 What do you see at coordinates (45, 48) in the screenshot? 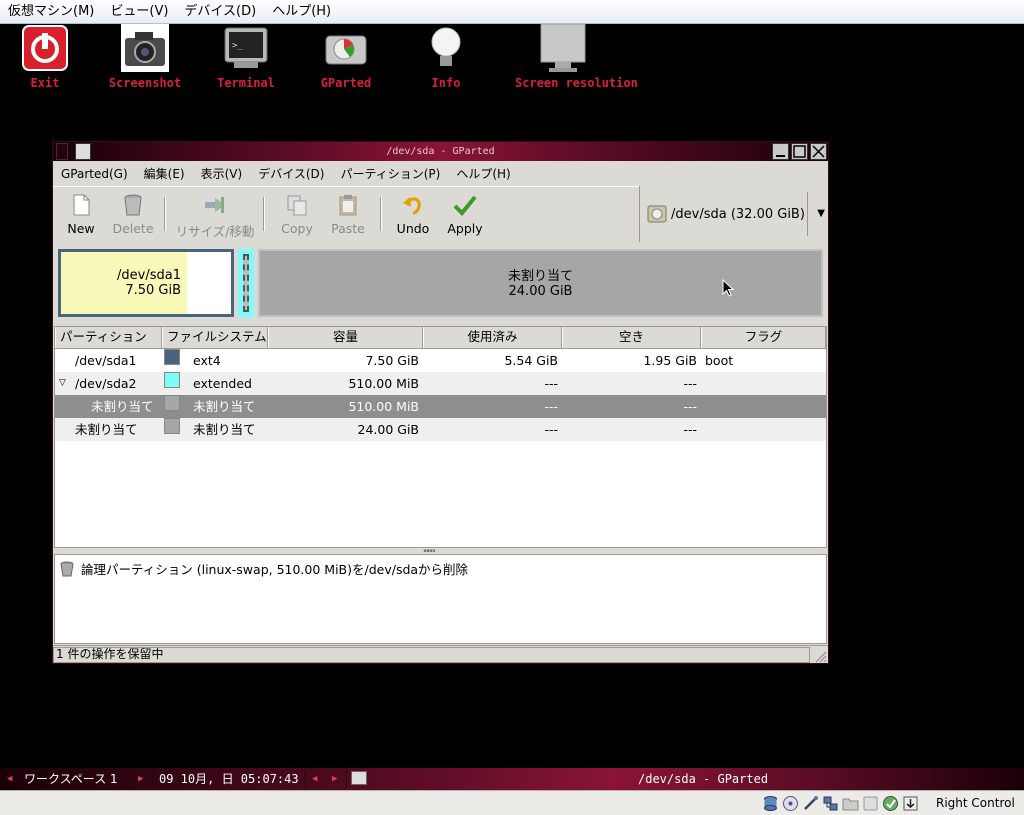
I see `power-icon` at bounding box center [45, 48].